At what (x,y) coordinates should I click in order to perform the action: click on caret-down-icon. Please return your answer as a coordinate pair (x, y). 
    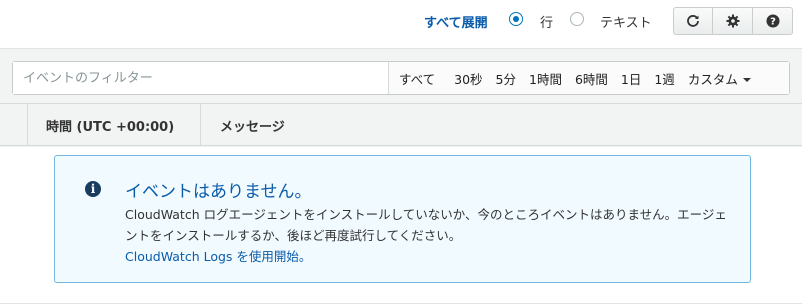
    Looking at the image, I should click on (746, 80).